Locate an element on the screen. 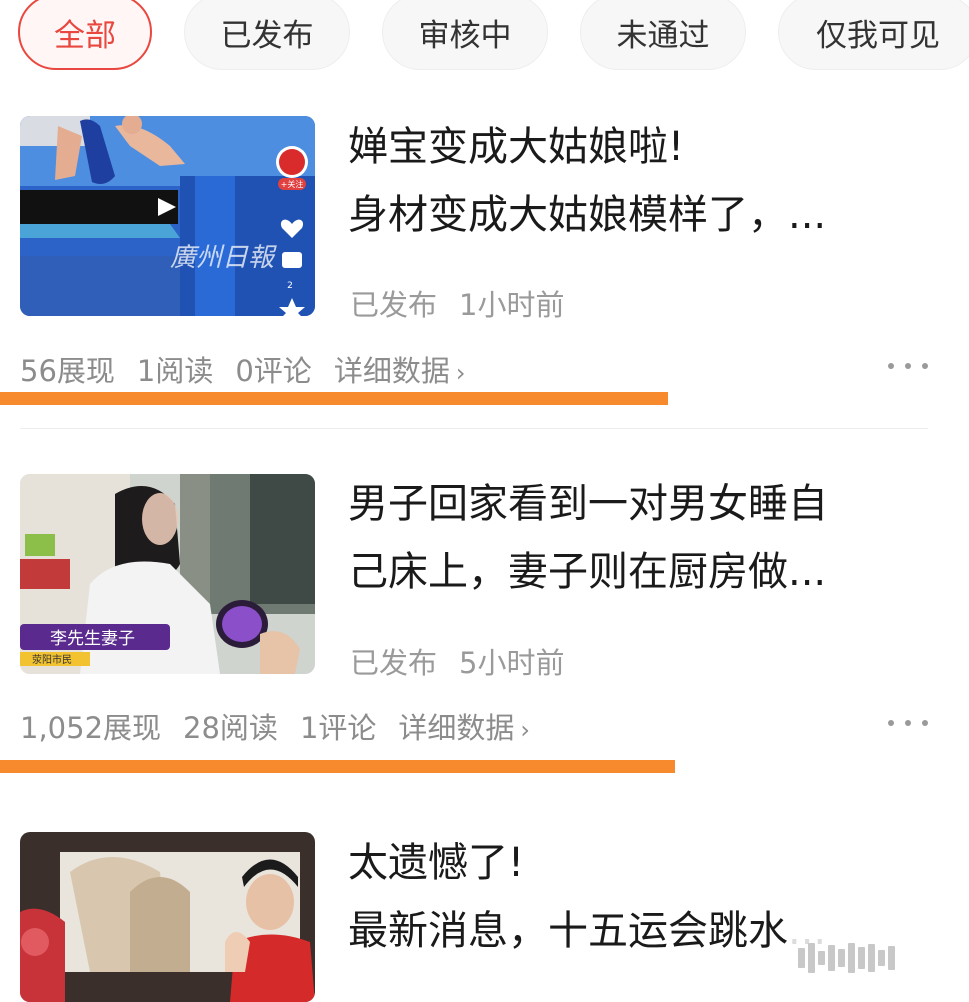  article-thumbnail is located at coordinates (167, 917).